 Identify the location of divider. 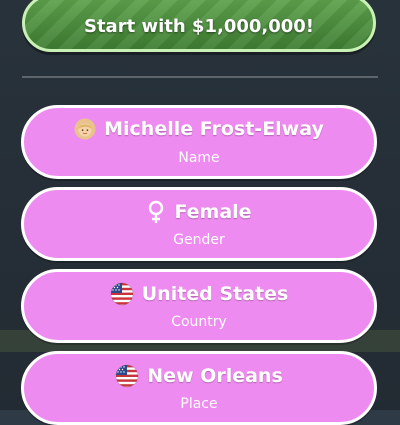
(200, 77).